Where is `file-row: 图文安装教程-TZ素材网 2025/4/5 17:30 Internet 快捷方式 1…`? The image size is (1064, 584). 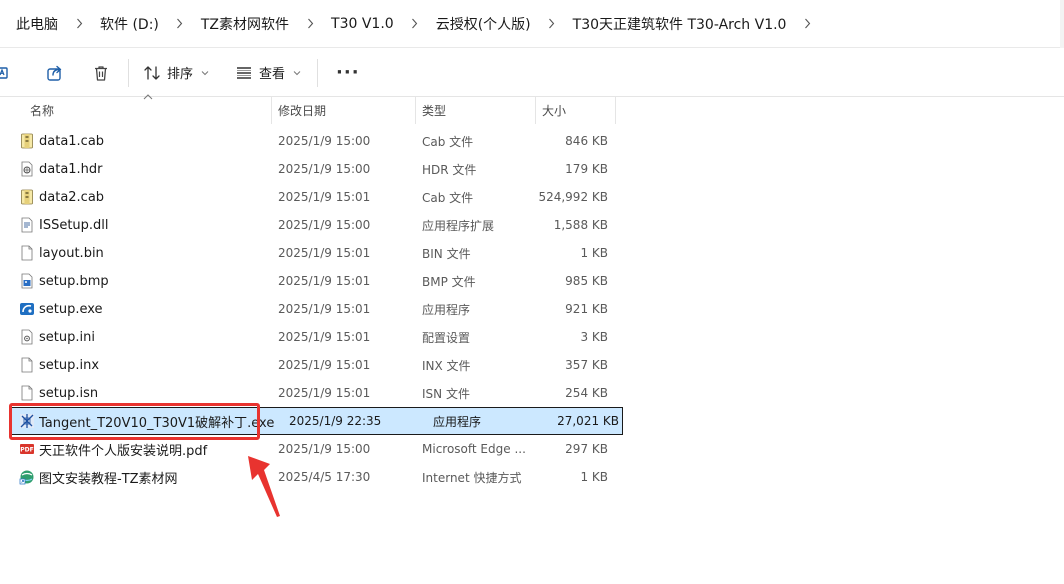 file-row: 图文安装教程-TZ素材网 2025/4/5 17:30 Internet 快捷方式 1… is located at coordinates (310, 477).